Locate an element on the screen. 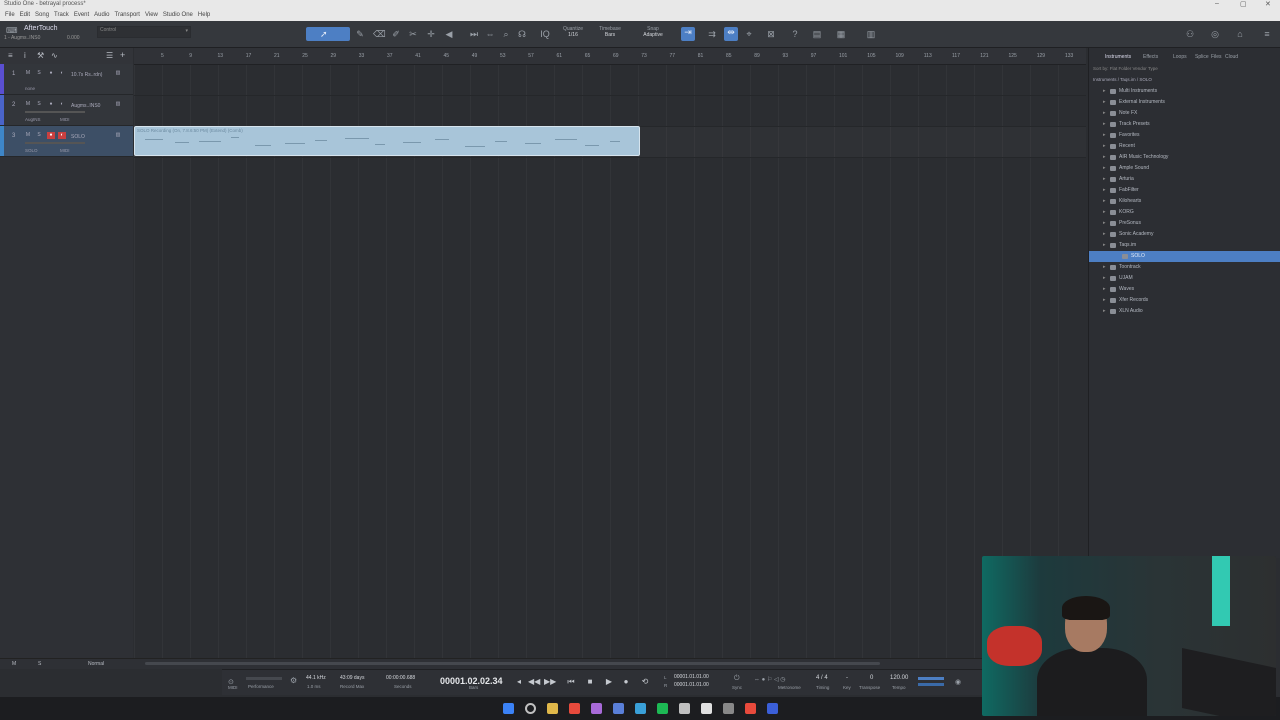 The height and width of the screenshot is (720, 1280). horizontal-scrollbar is located at coordinates (512, 663).